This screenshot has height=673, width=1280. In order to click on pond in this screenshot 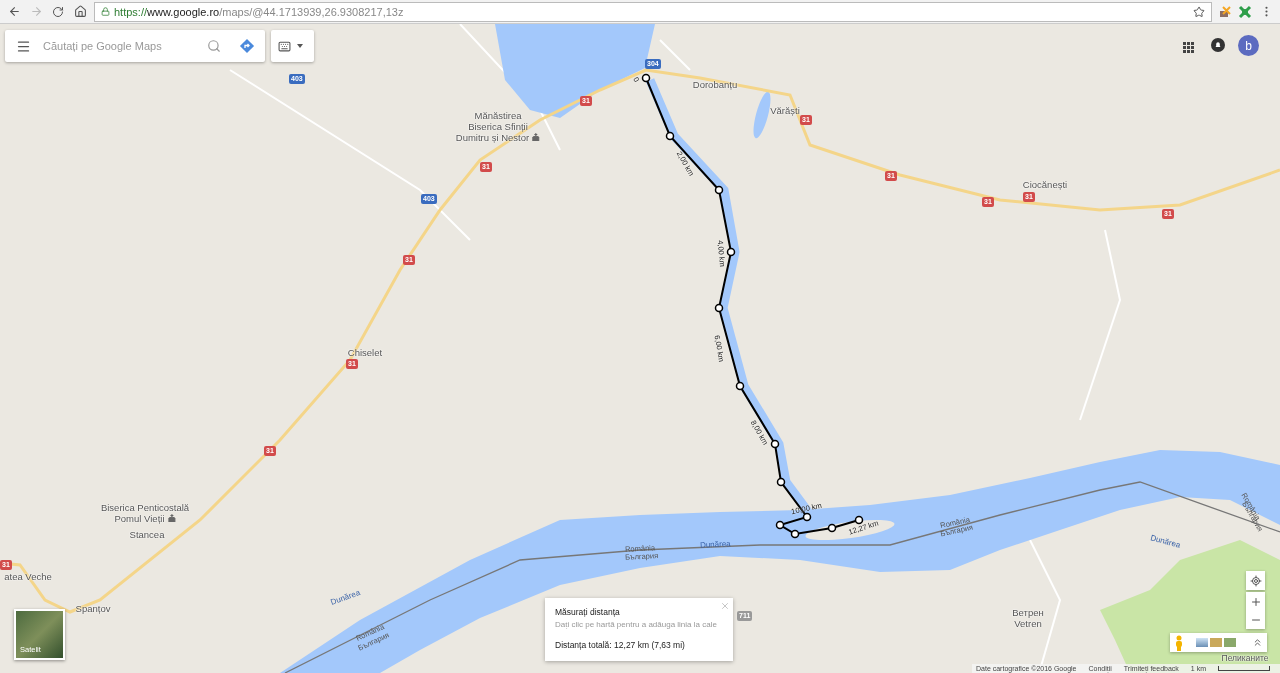, I will do `click(762, 115)`.